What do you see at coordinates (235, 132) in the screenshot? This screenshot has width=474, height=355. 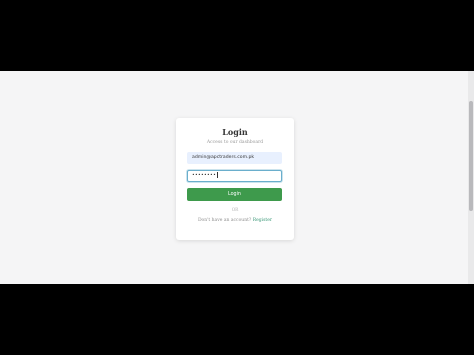 I see `login-title: Login` at bounding box center [235, 132].